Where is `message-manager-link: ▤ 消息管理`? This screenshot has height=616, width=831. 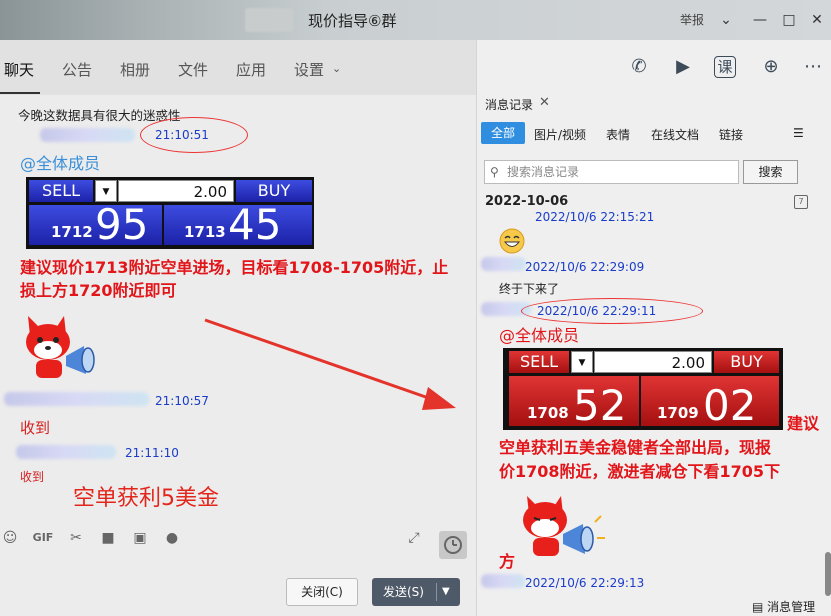
message-manager-link: ▤ 消息管理 is located at coordinates (783, 606).